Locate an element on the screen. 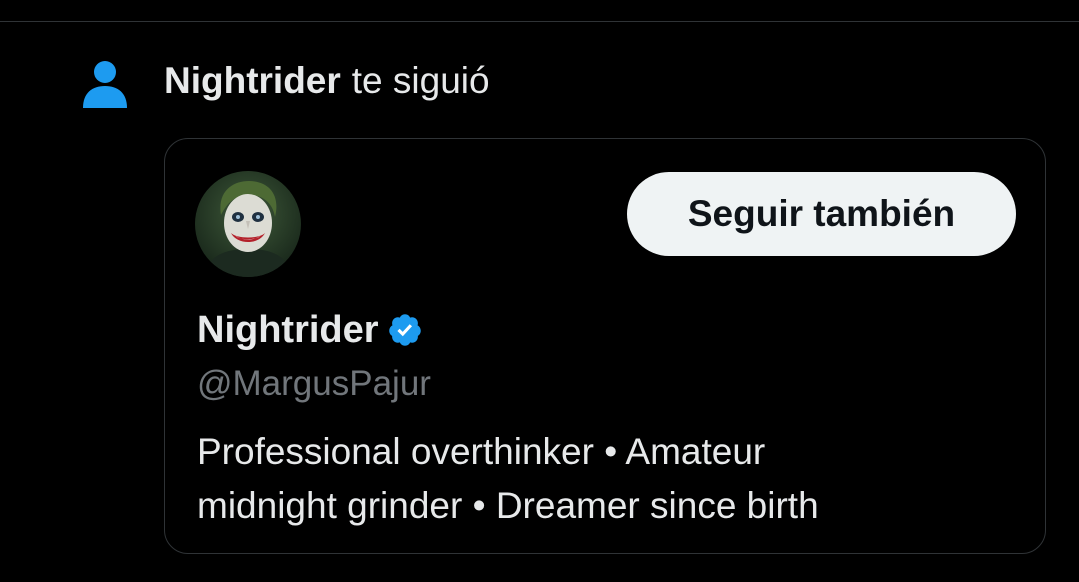 Image resolution: width=1079 pixels, height=582 pixels. bio-line: Professional overthinker • Amateur is located at coordinates (481, 451).